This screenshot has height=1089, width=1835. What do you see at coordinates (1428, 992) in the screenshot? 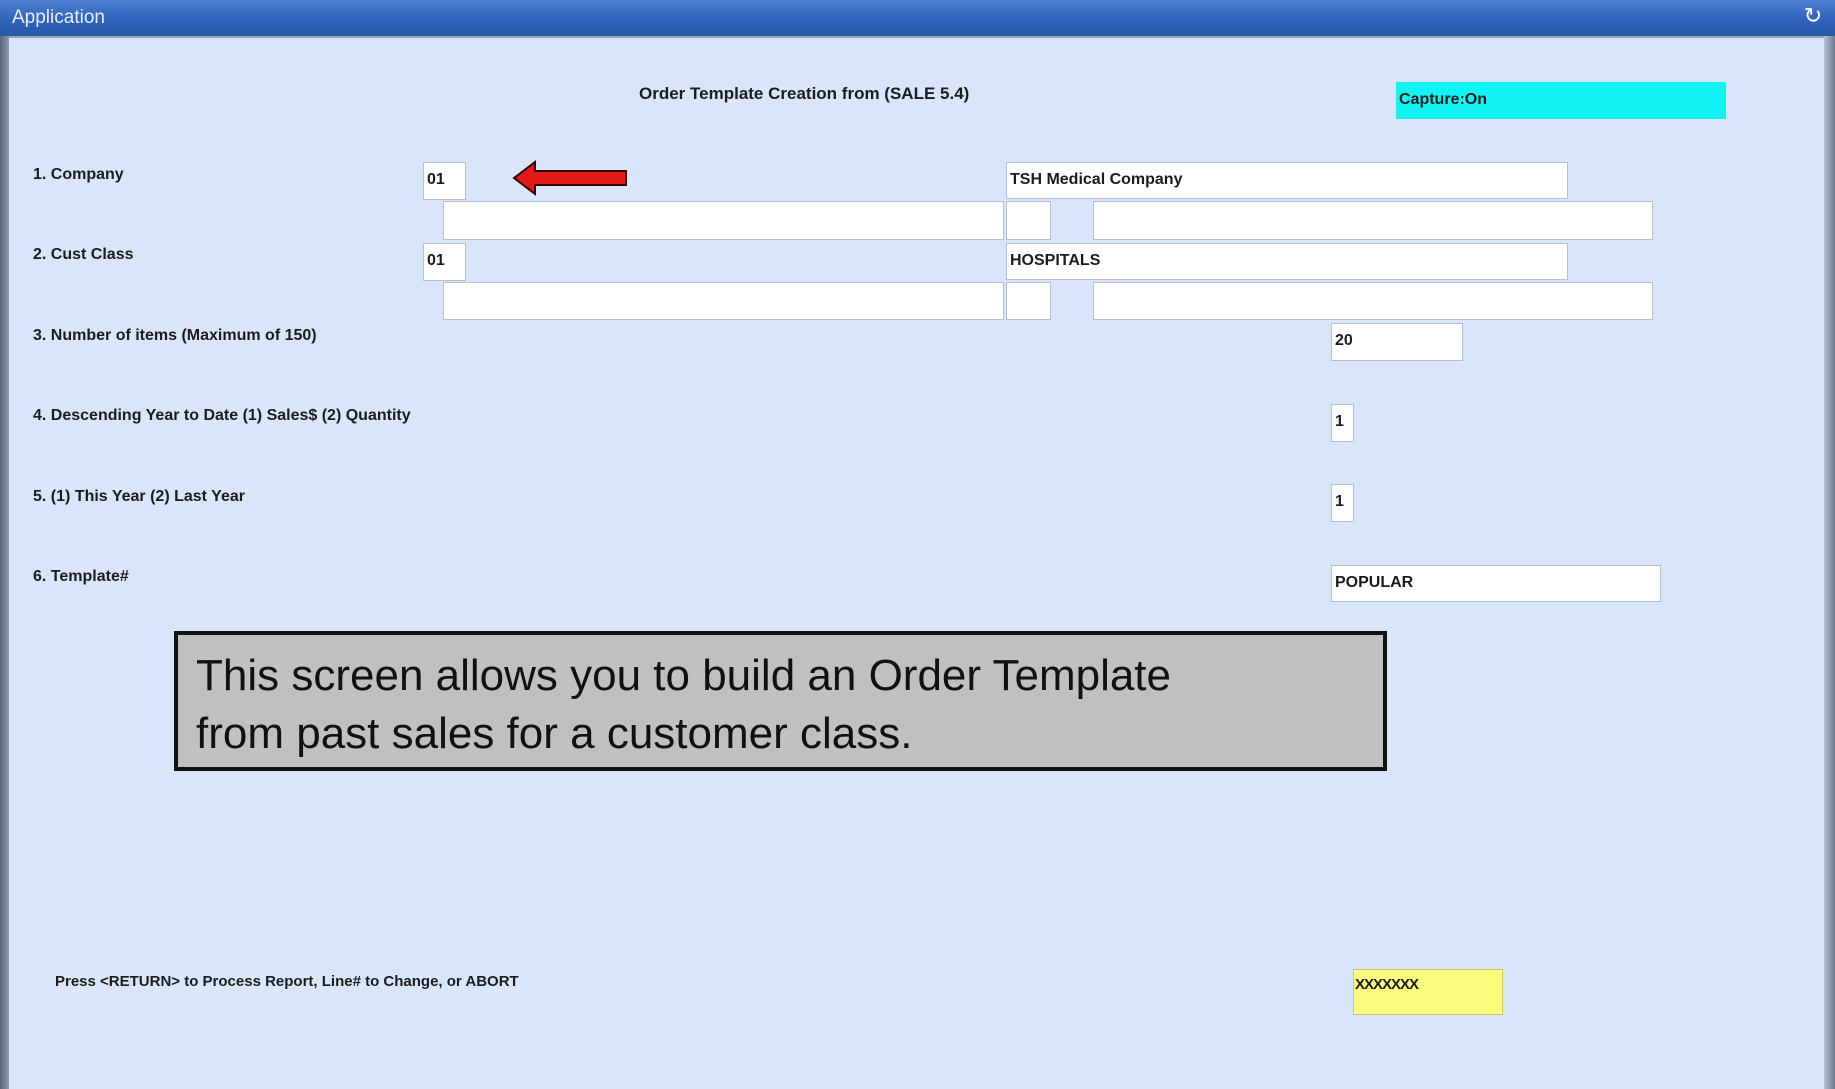
I see `response-input: XXXXXXX` at bounding box center [1428, 992].